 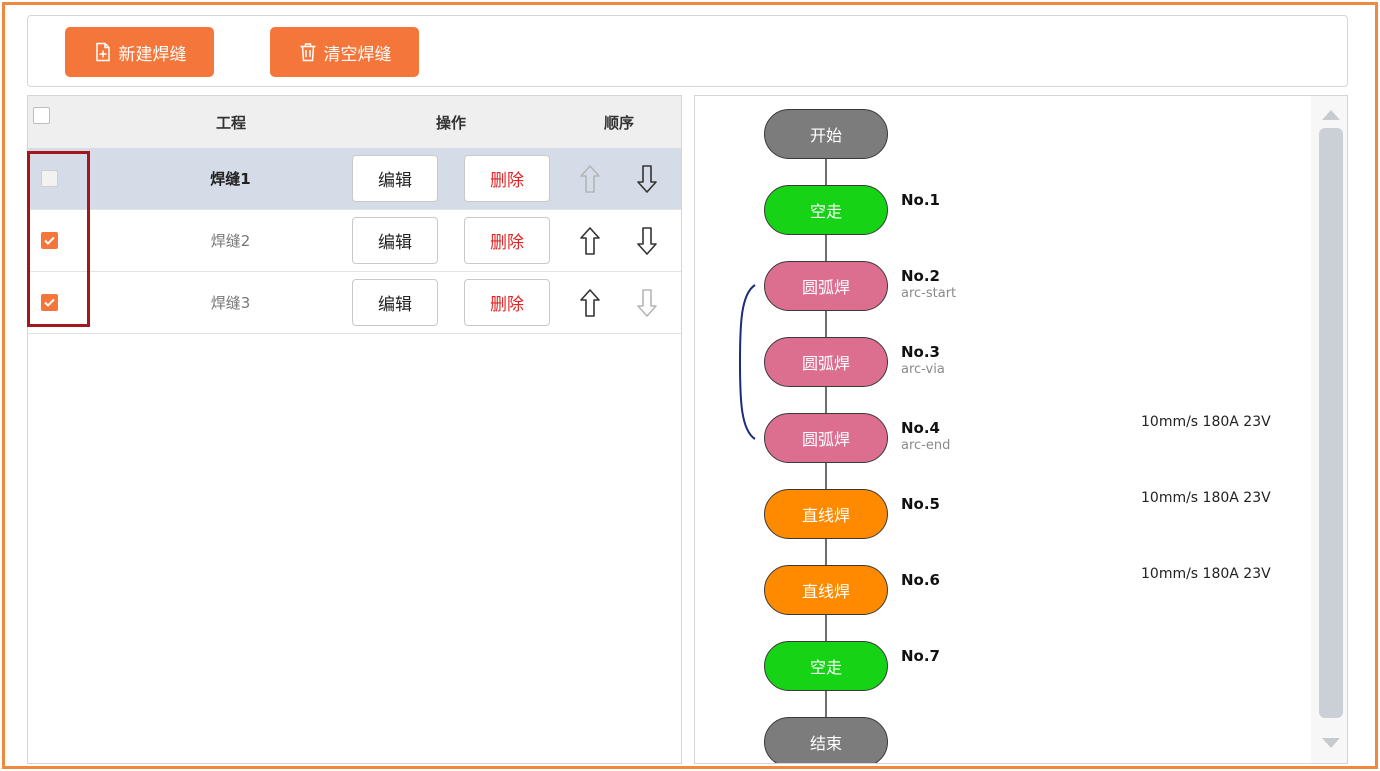 What do you see at coordinates (1331, 423) in the screenshot?
I see `scrollbar-thumb` at bounding box center [1331, 423].